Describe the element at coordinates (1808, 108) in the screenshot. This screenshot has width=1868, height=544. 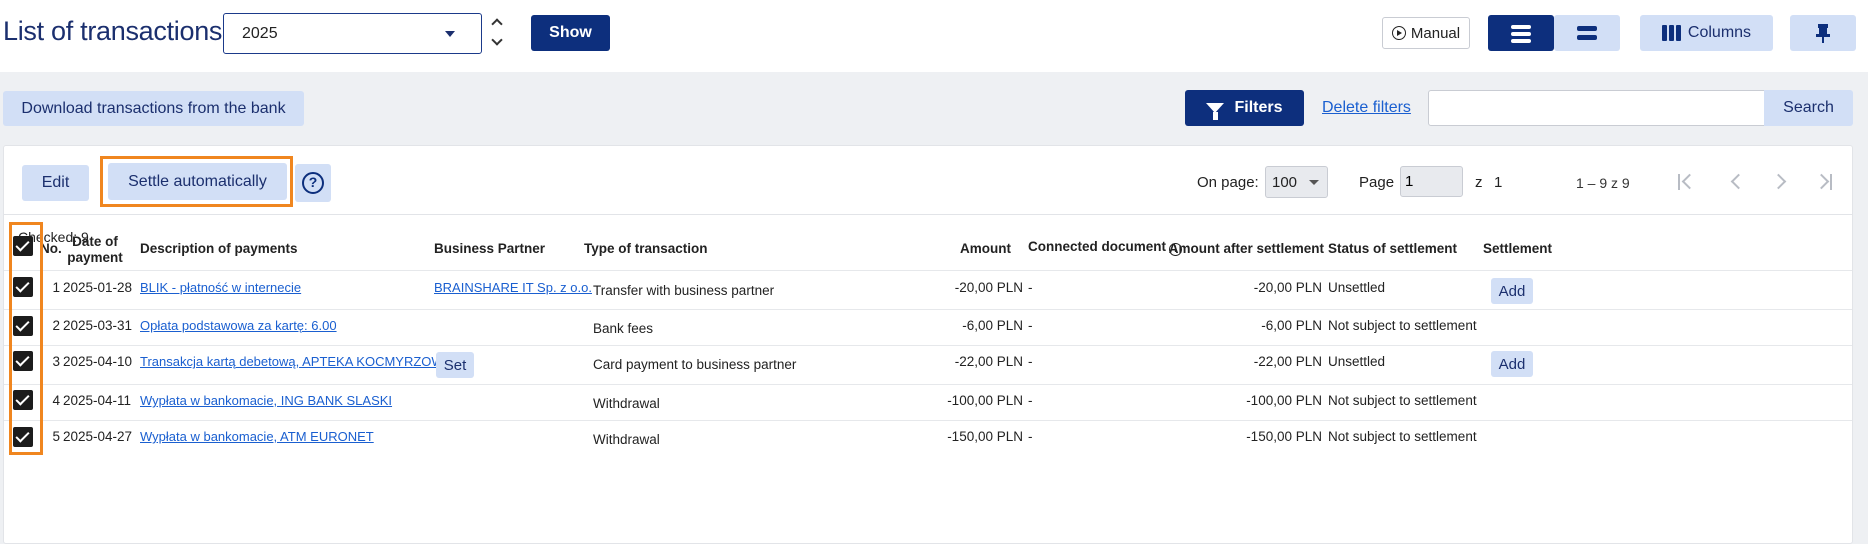
I see `search-button: Search` at that location.